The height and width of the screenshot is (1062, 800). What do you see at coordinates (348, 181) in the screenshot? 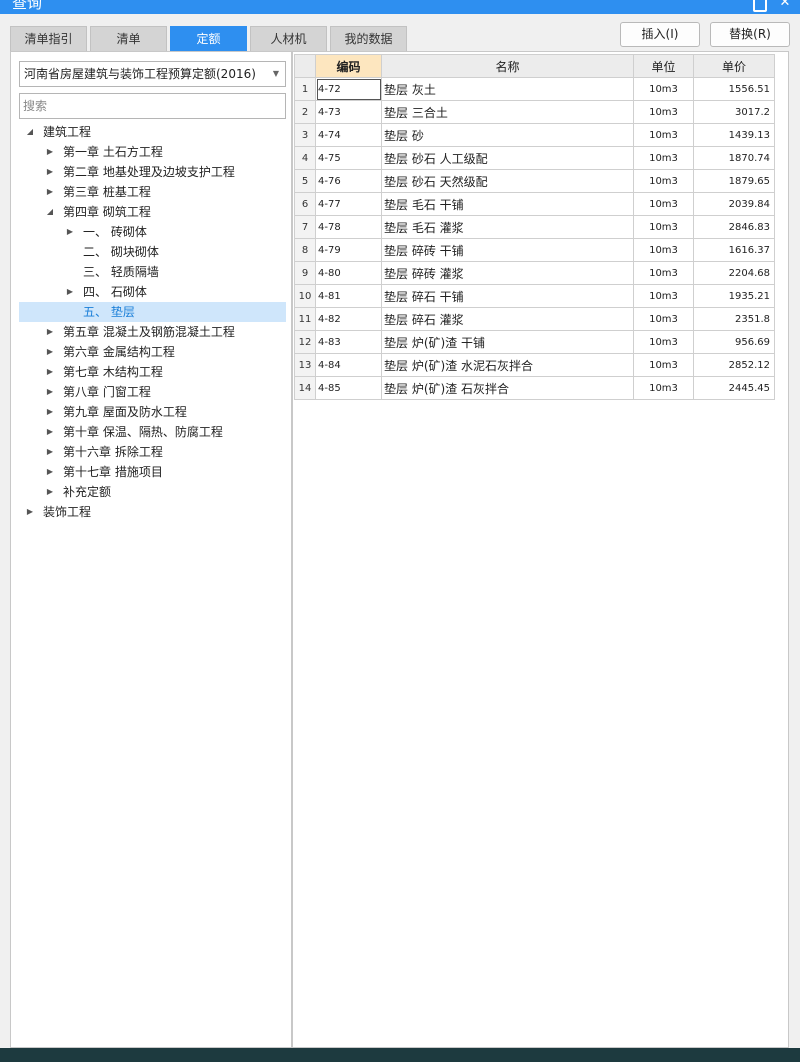
I see `cell-code: 4-76` at bounding box center [348, 181].